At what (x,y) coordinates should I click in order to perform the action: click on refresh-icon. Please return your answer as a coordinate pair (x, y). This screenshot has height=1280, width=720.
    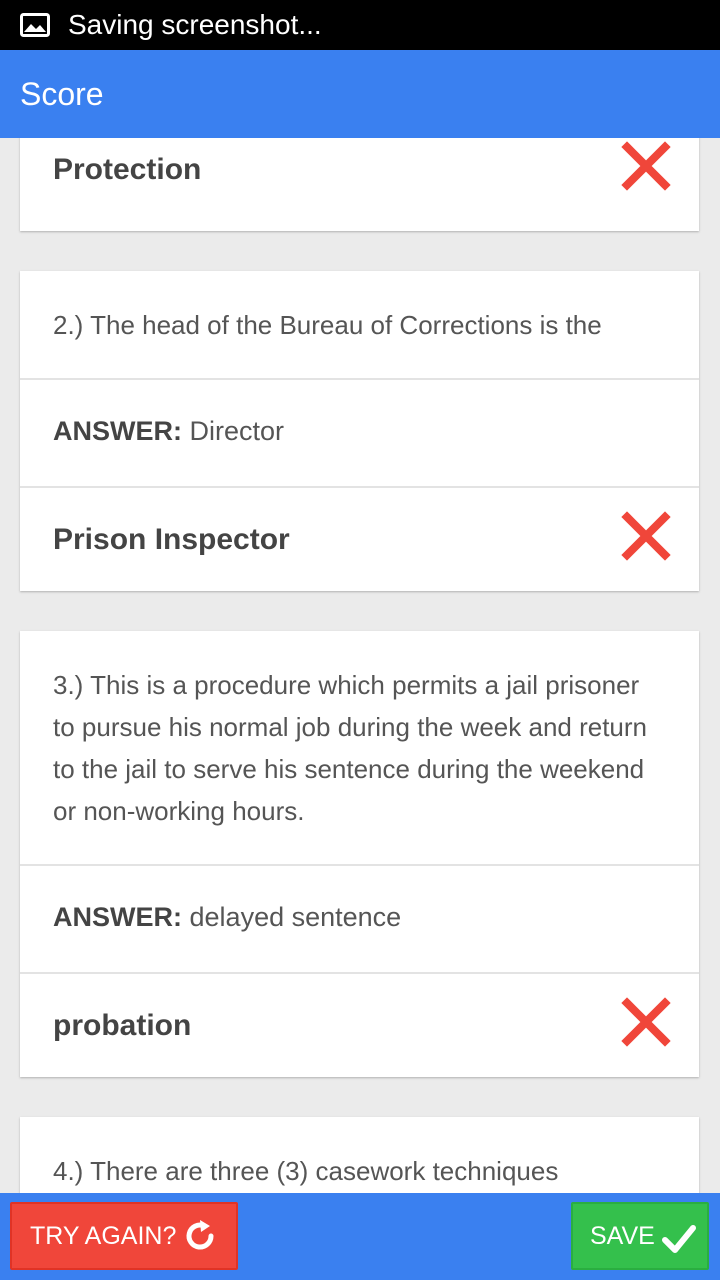
    Looking at the image, I should click on (200, 1235).